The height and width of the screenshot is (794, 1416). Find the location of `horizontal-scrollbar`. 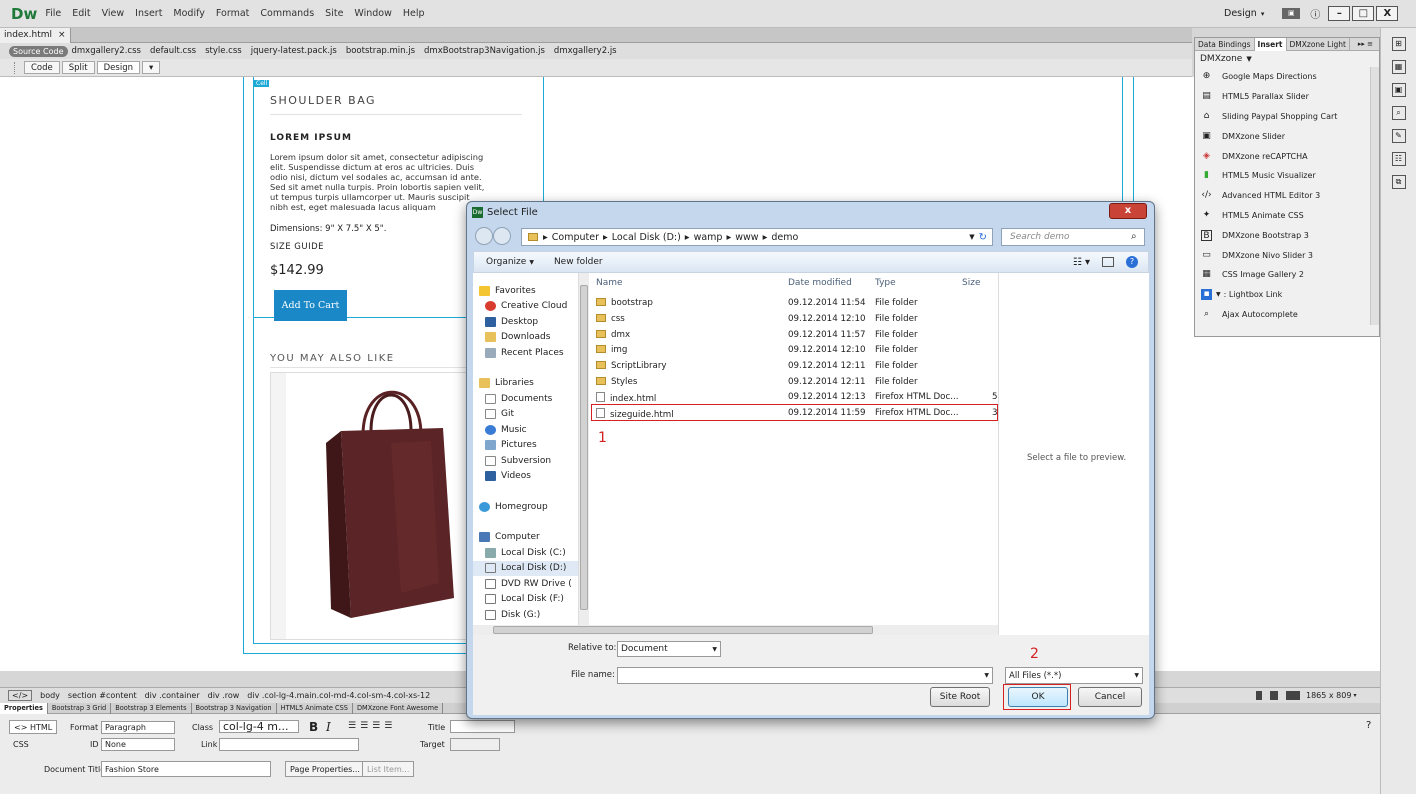

horizontal-scrollbar is located at coordinates (735, 630).